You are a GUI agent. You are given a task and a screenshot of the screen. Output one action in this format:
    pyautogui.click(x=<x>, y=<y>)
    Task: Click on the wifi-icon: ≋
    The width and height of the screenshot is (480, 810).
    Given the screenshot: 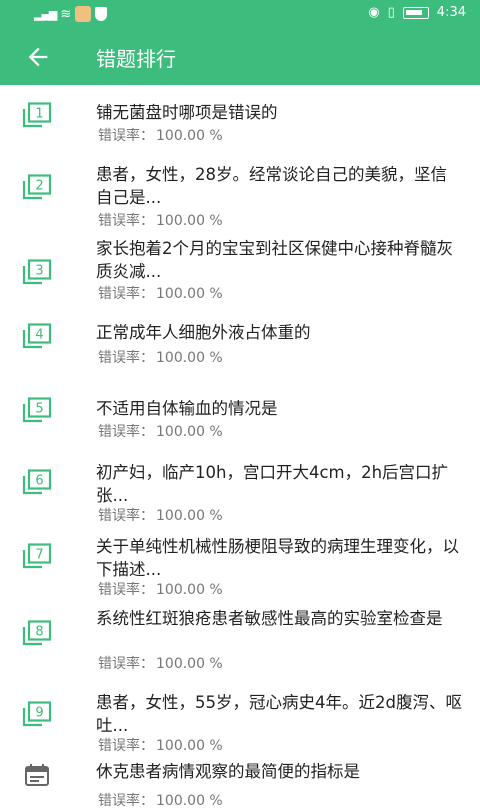 What is the action you would take?
    pyautogui.click(x=66, y=14)
    